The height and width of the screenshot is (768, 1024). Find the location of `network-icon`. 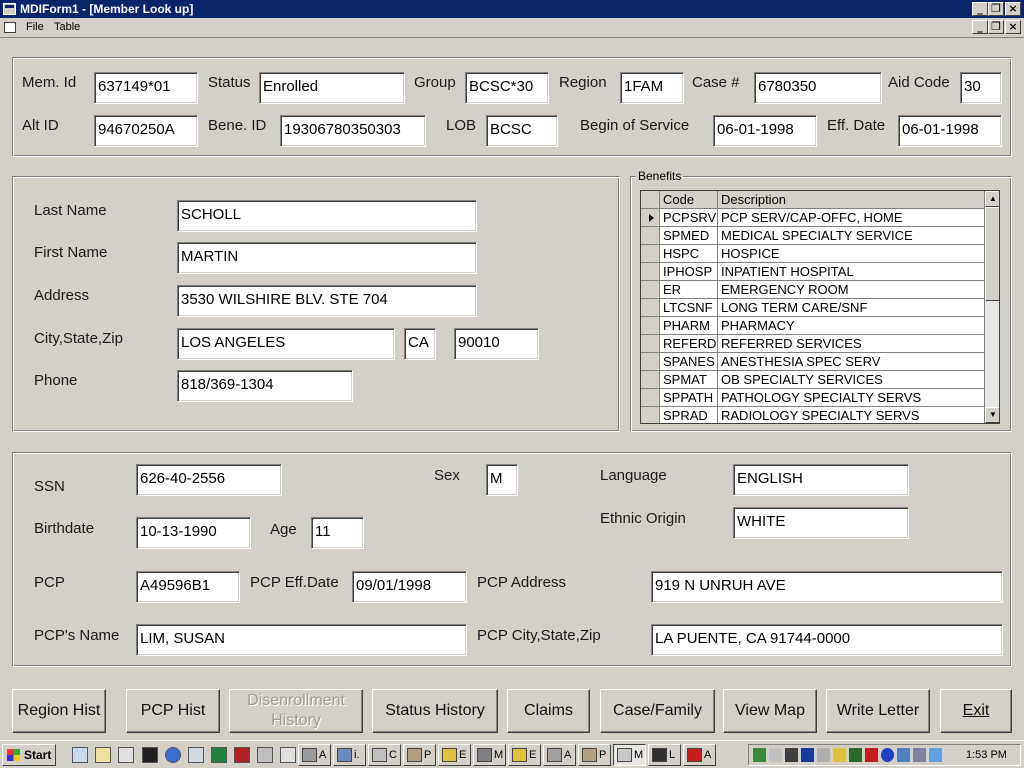

network-icon is located at coordinates (196, 755).